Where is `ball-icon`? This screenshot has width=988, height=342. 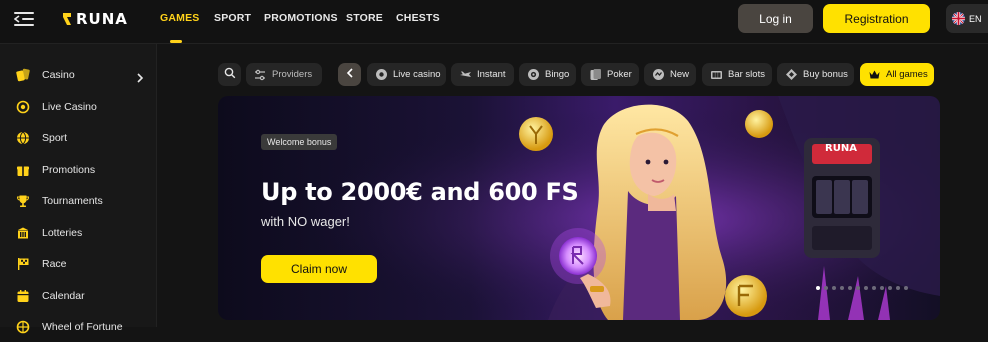
ball-icon is located at coordinates (23, 138).